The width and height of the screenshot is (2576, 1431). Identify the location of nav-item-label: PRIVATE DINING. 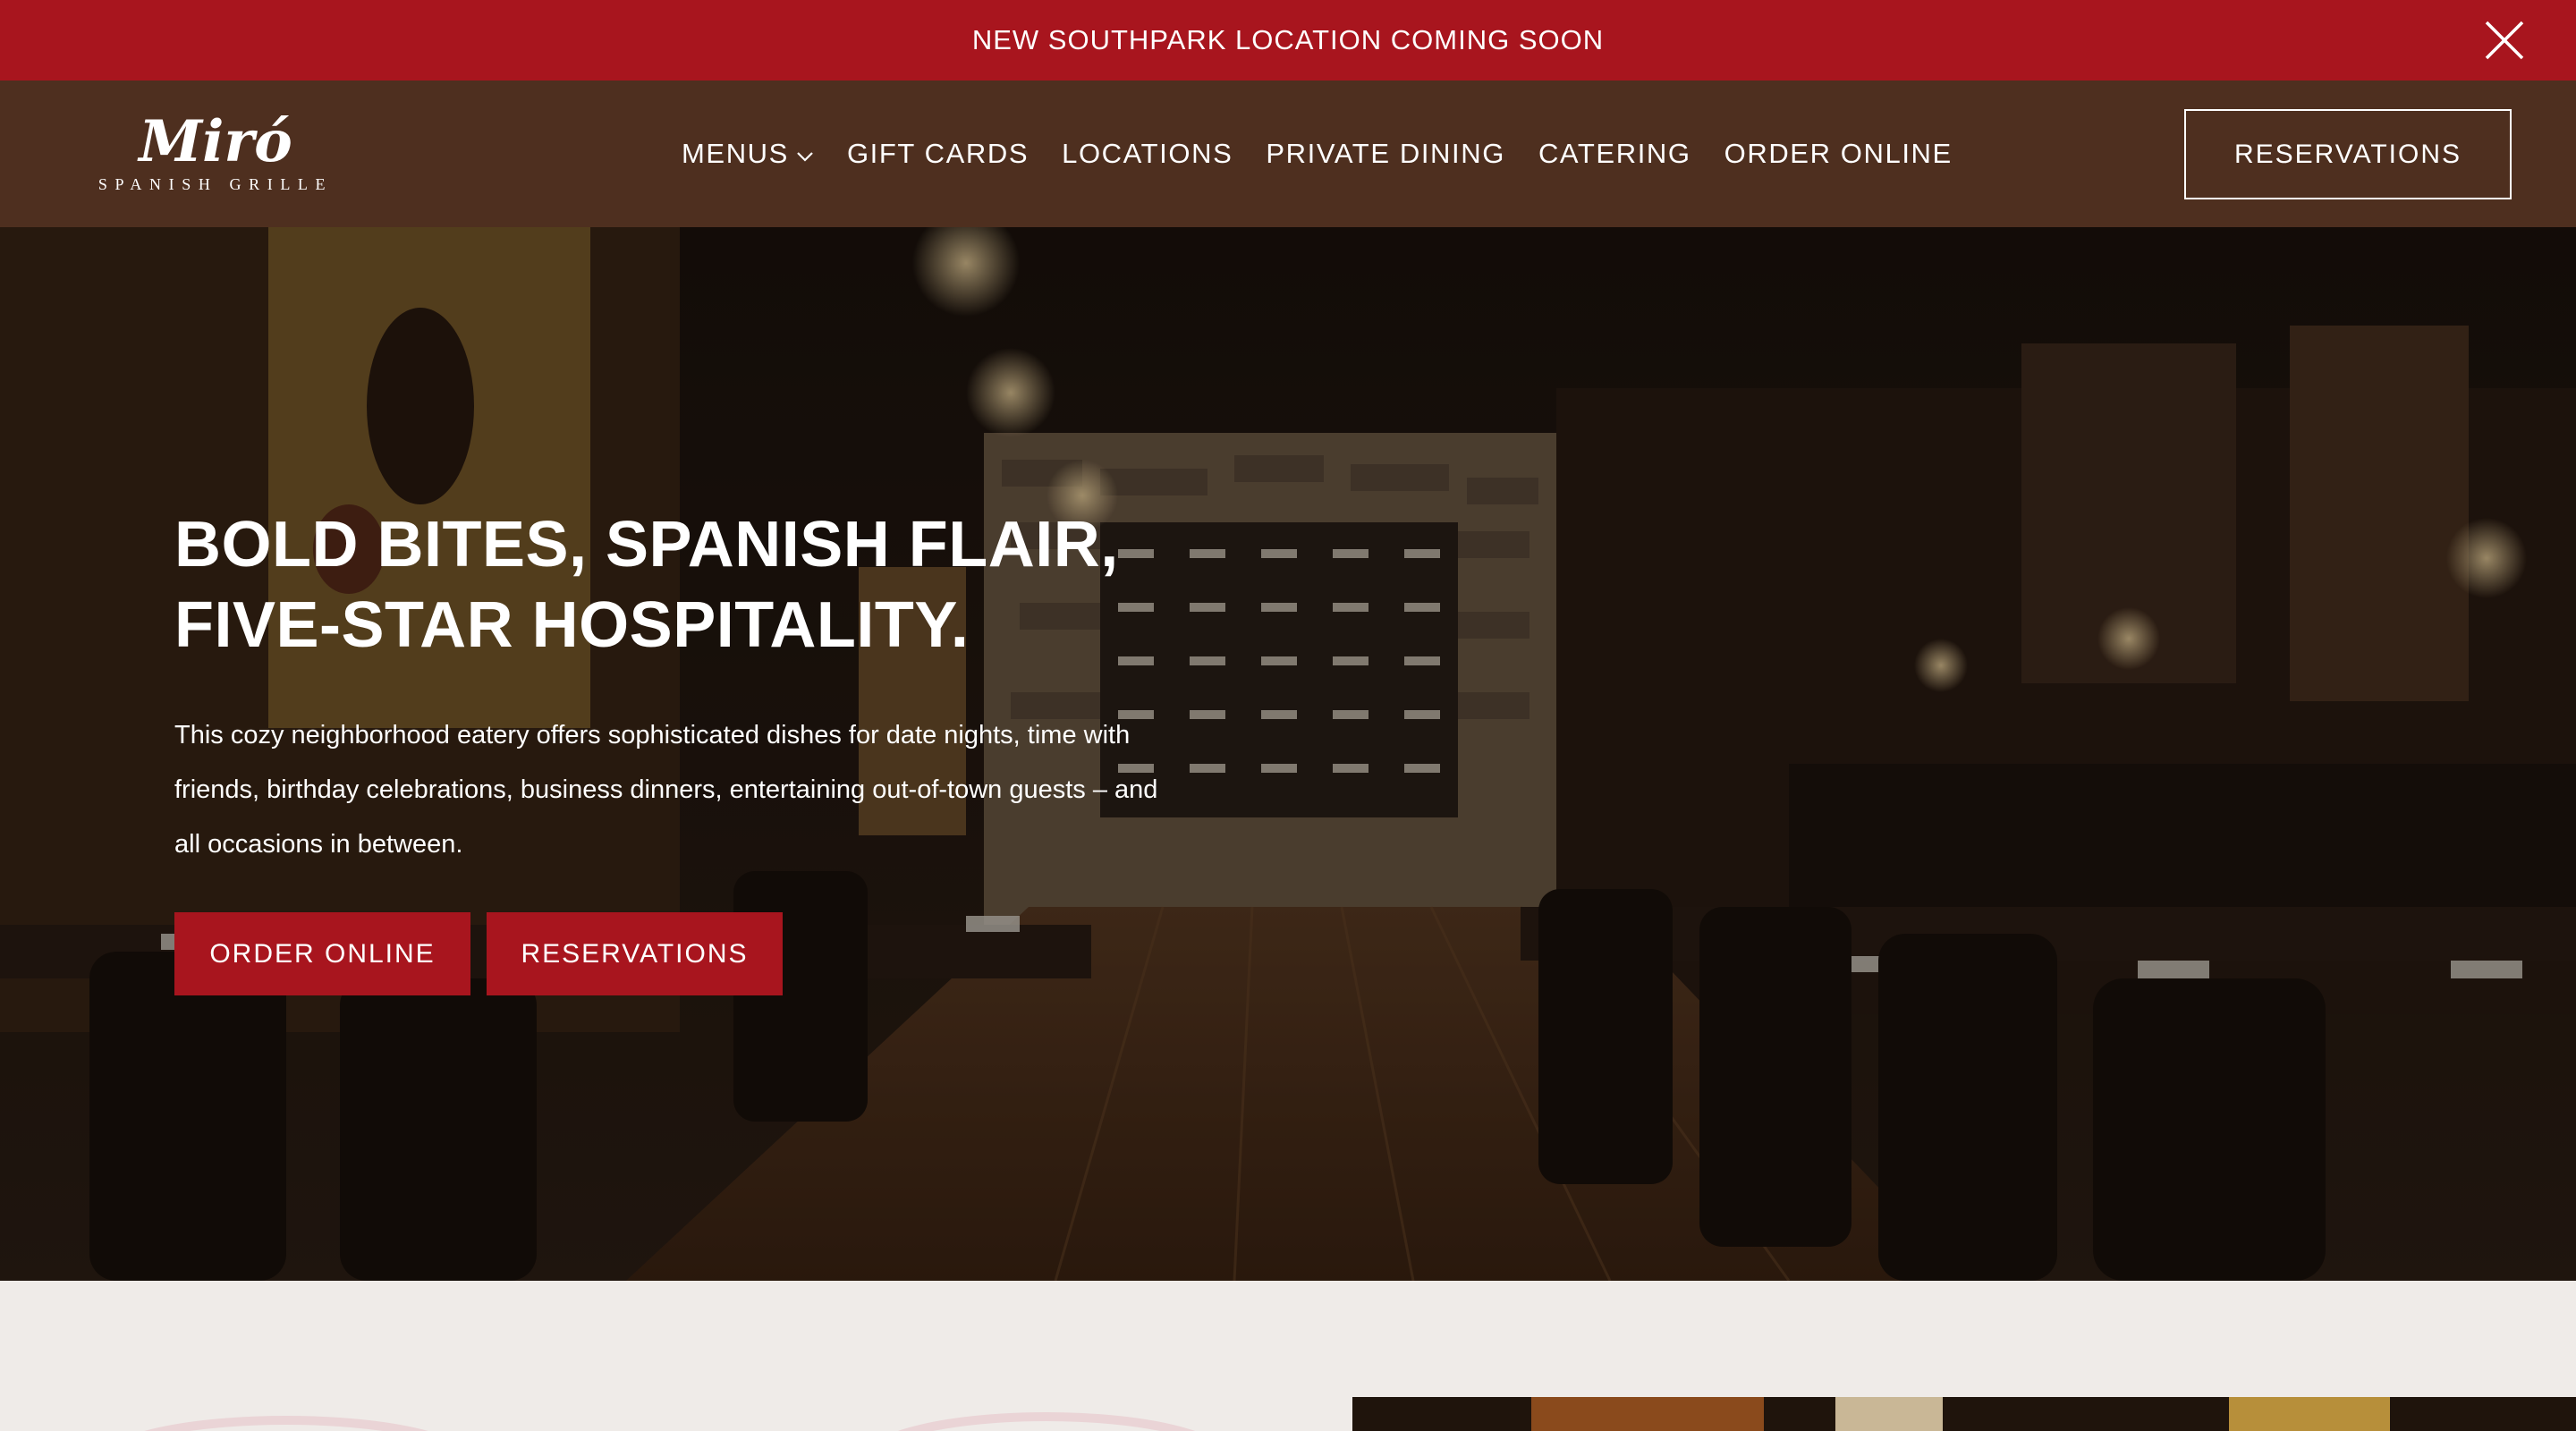
(1385, 154).